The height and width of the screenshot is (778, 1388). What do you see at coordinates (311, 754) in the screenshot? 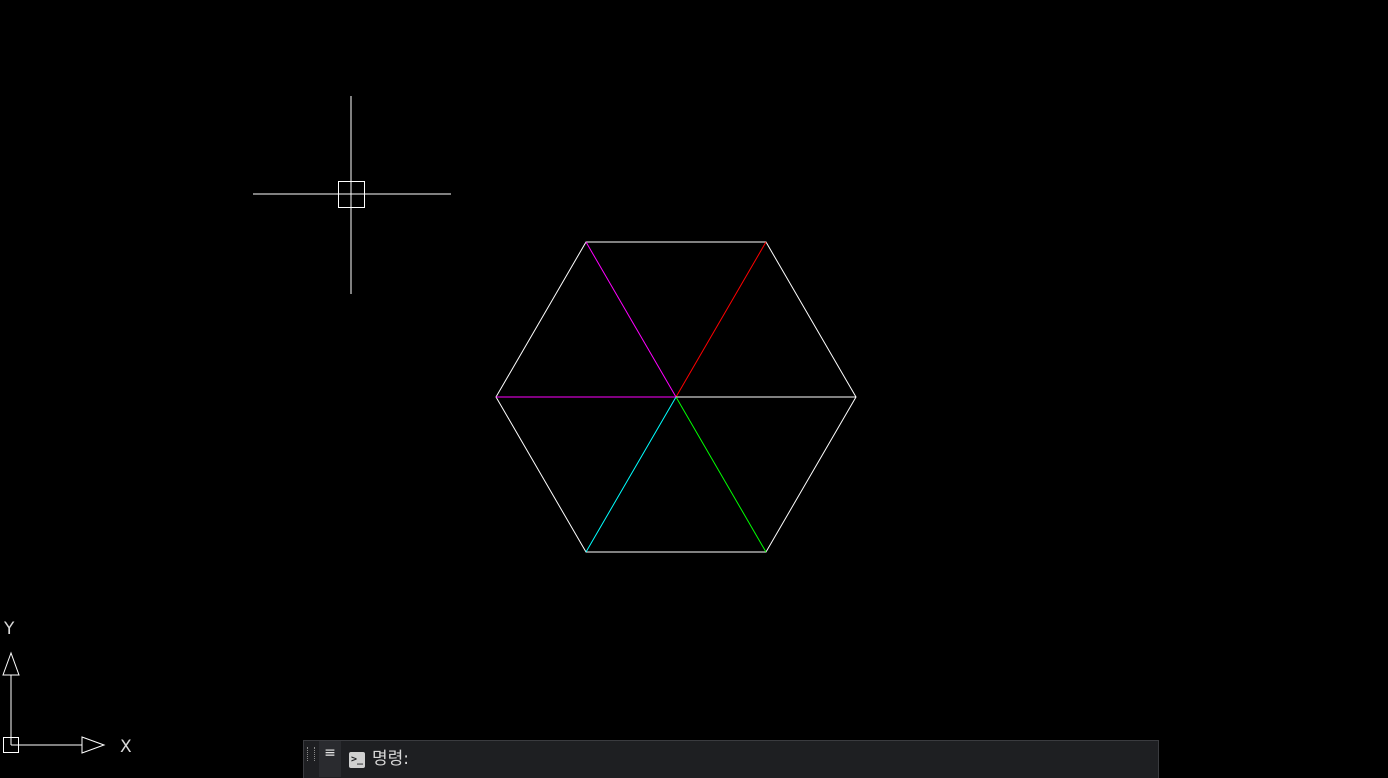
I see `command-line-grip-handle` at bounding box center [311, 754].